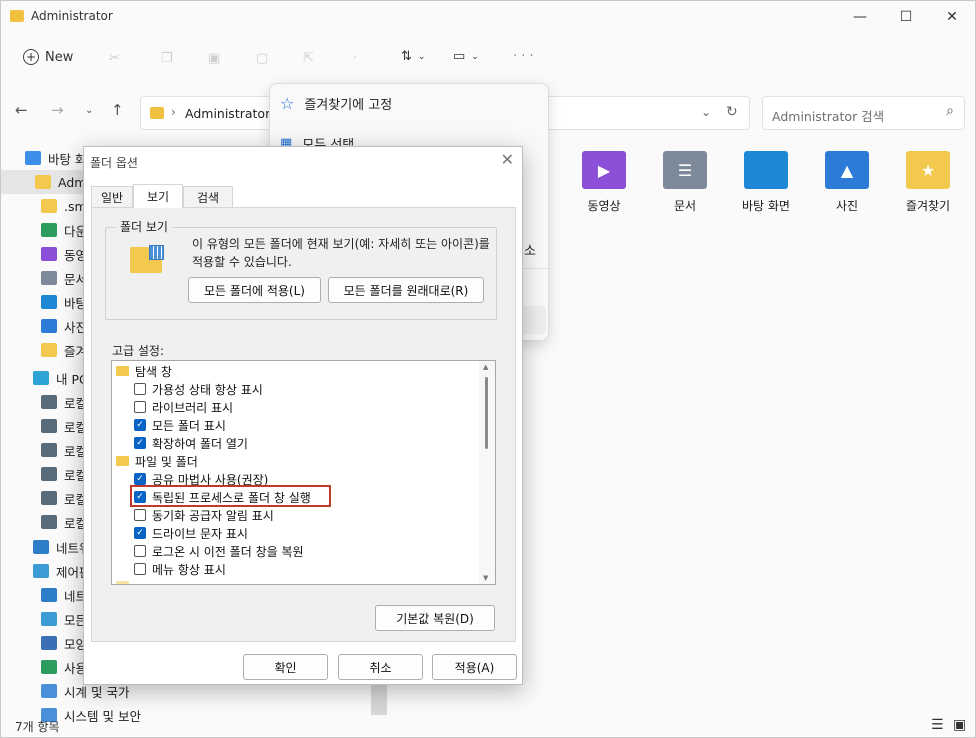 This screenshot has width=976, height=738. I want to click on apply-to-folders-button: 모든 폴더에 적용(L), so click(254, 290).